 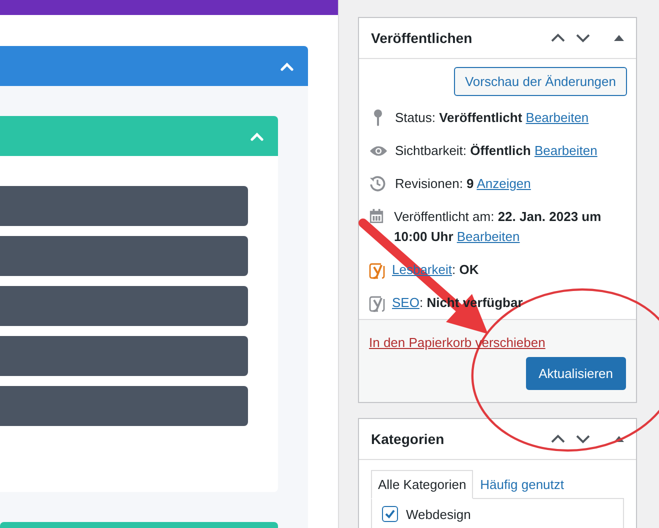 What do you see at coordinates (377, 183) in the screenshot?
I see `history-icon` at bounding box center [377, 183].